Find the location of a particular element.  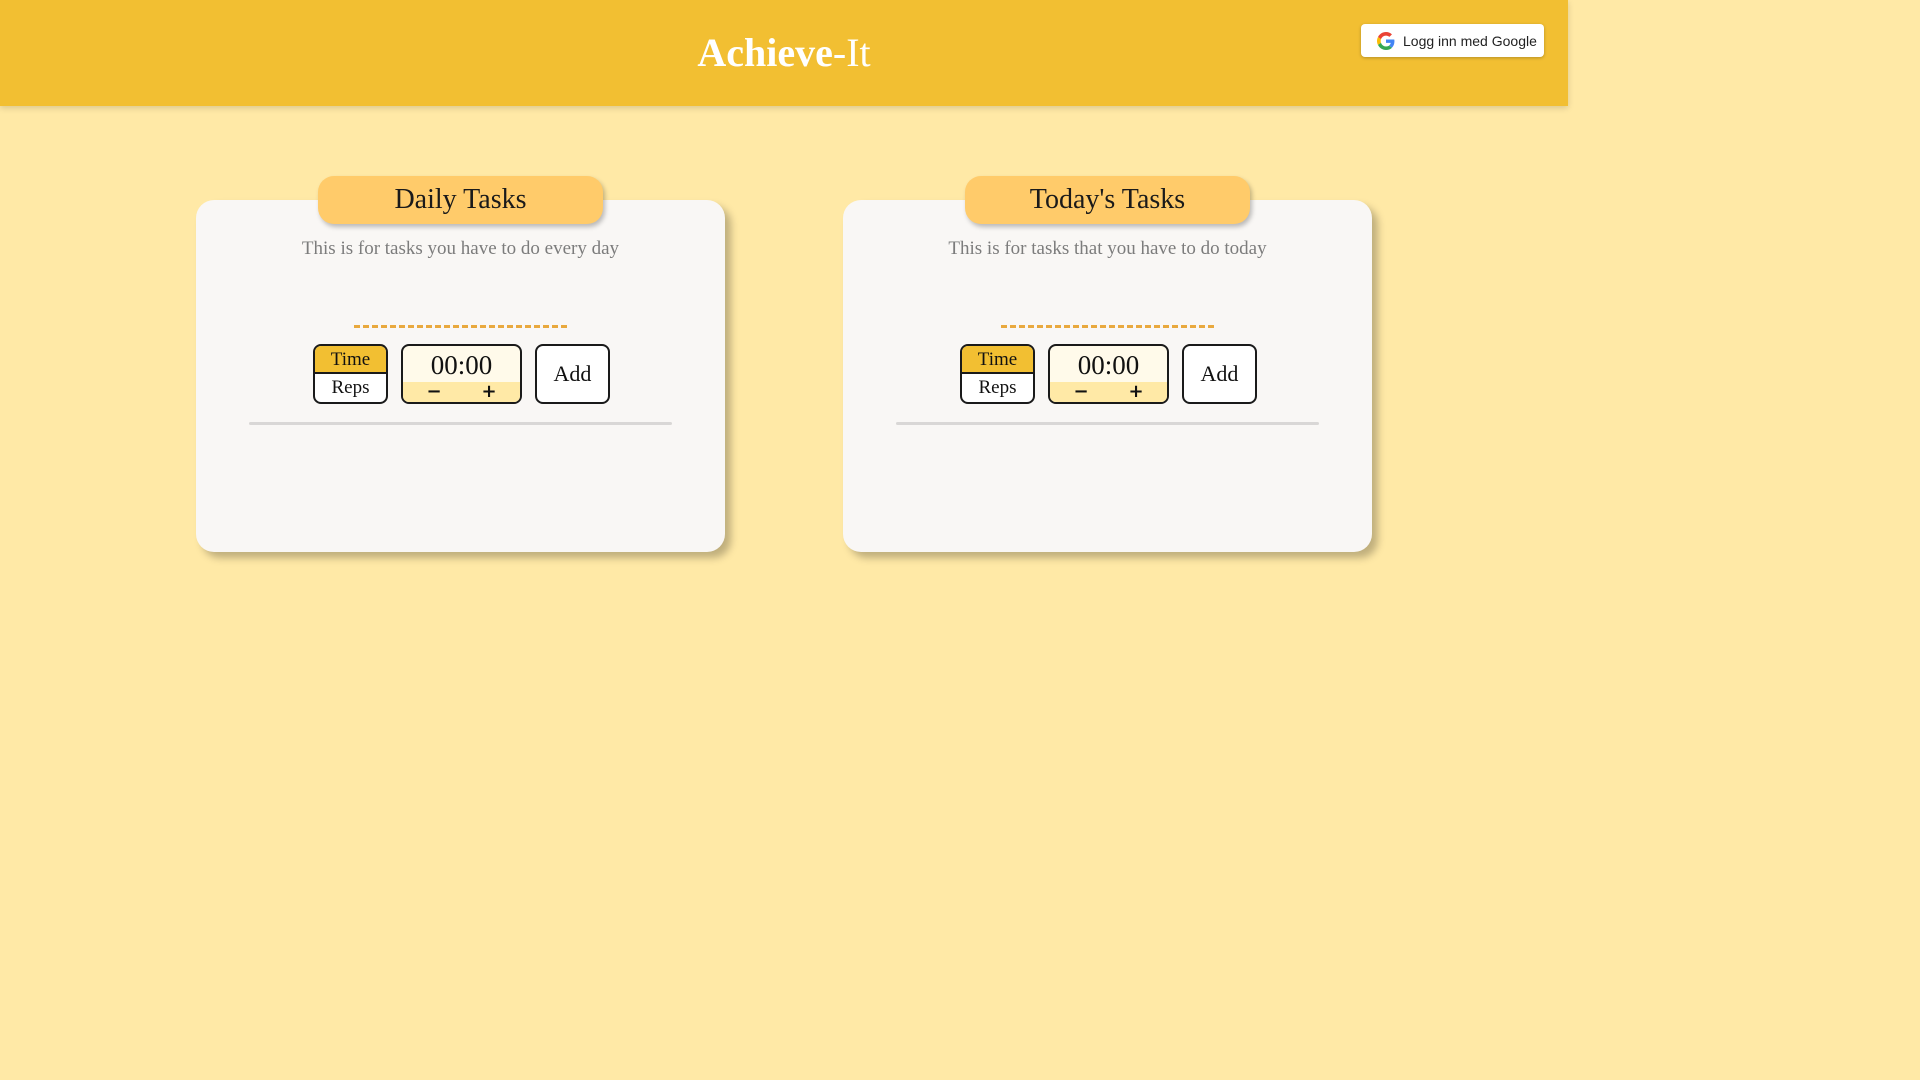

google-icon is located at coordinates (1386, 40).